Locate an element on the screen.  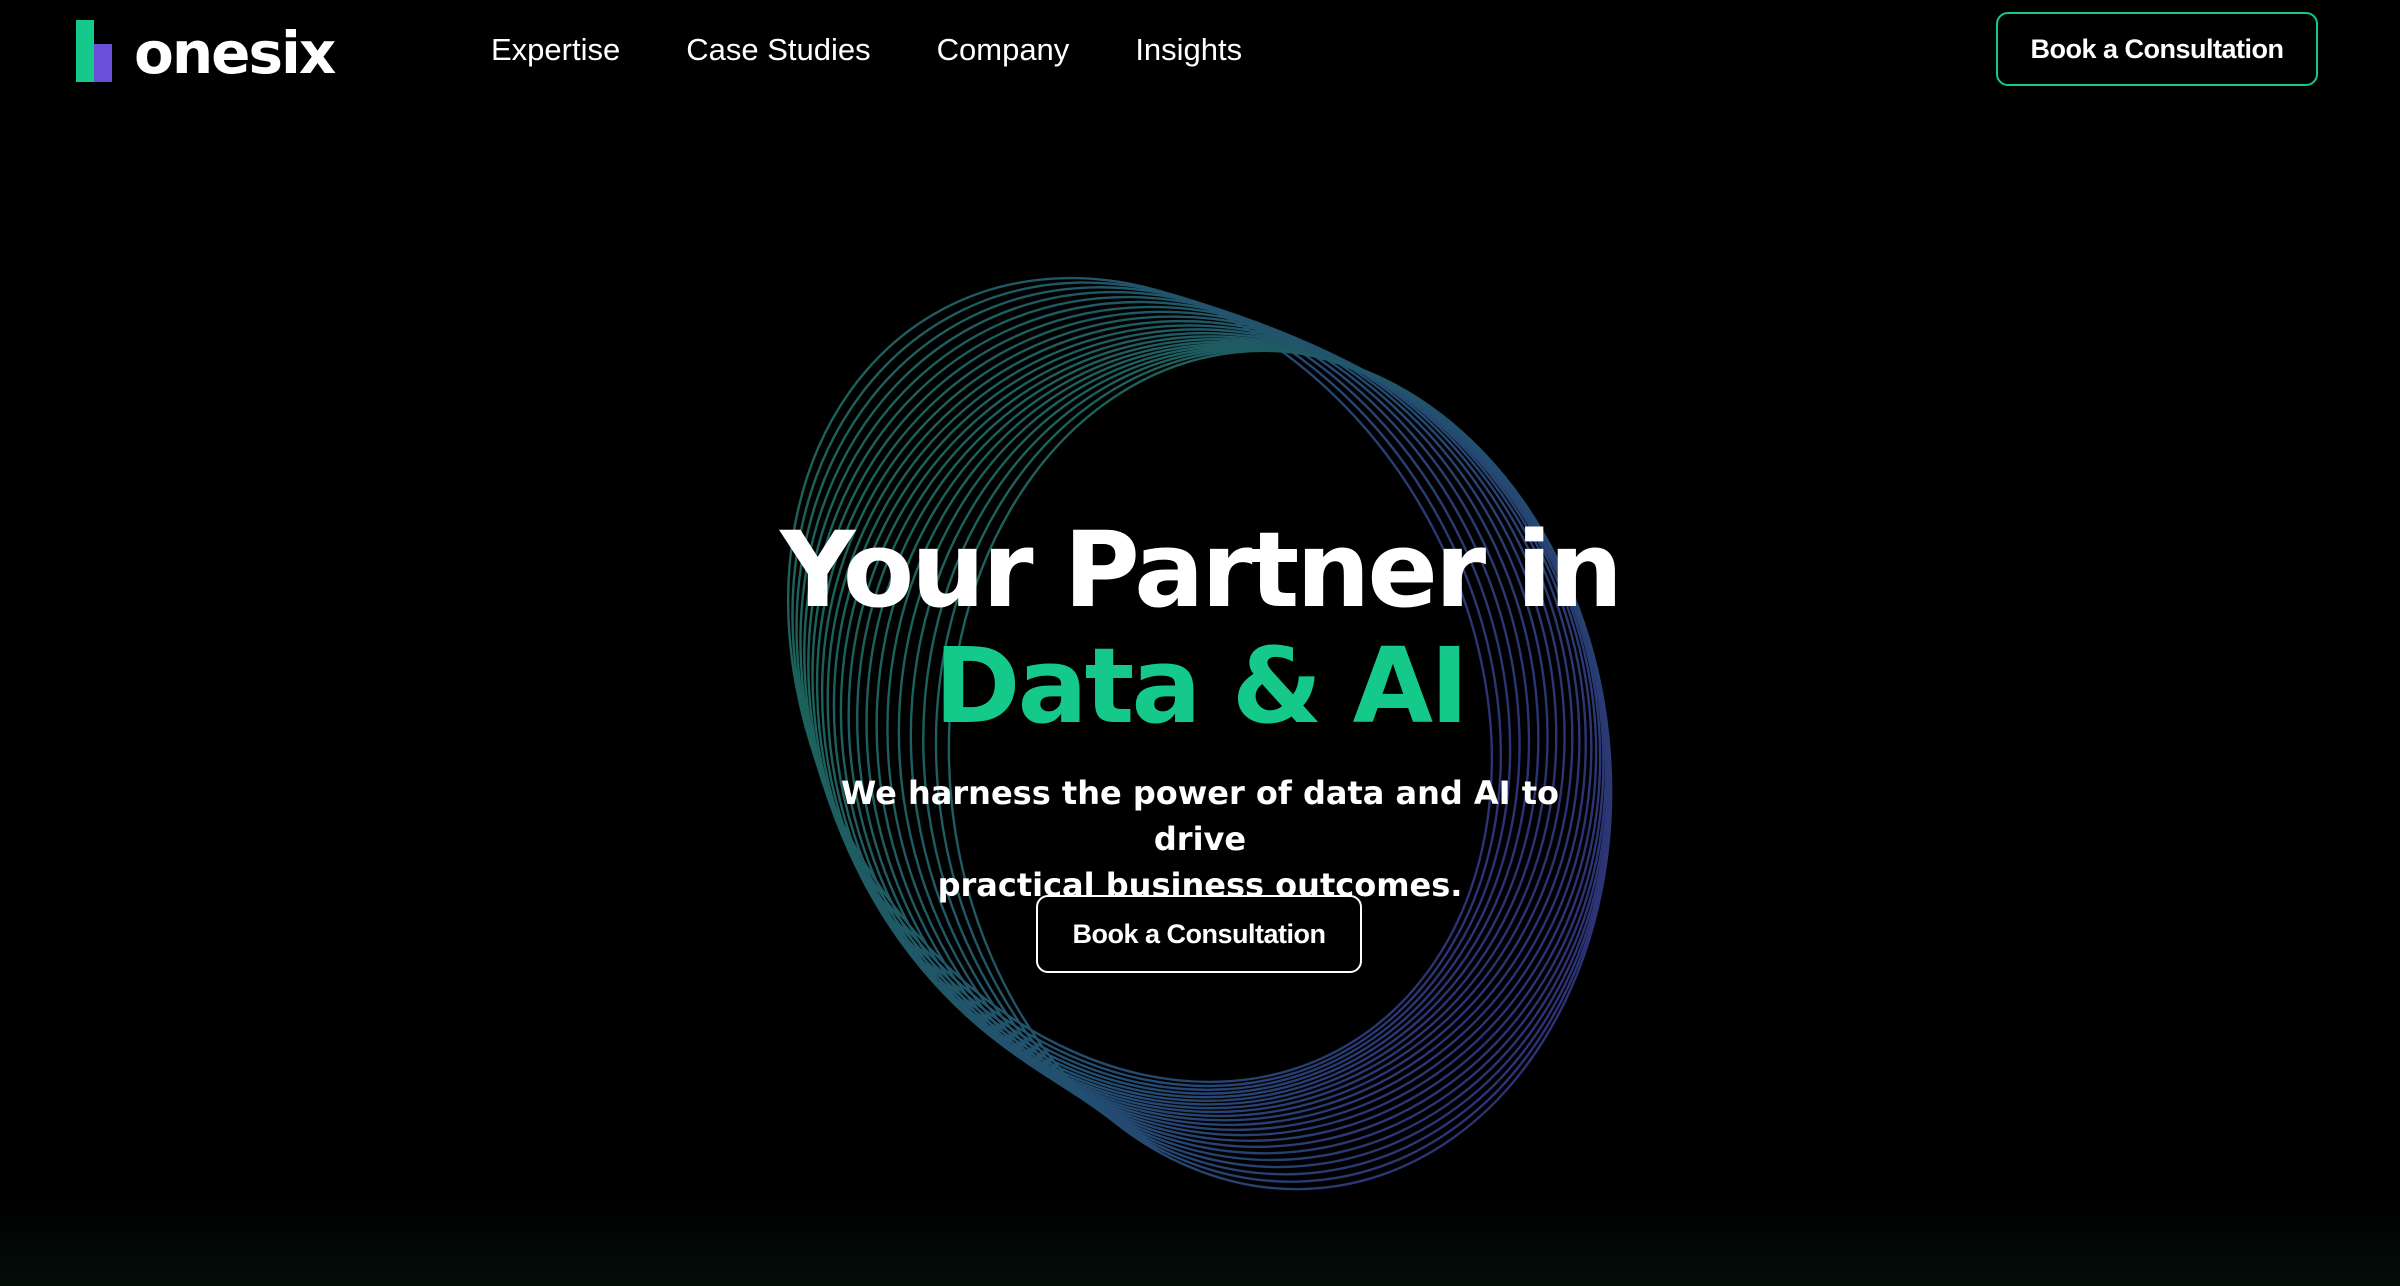
nav-item-expertise: Expertise is located at coordinates (555, 50).